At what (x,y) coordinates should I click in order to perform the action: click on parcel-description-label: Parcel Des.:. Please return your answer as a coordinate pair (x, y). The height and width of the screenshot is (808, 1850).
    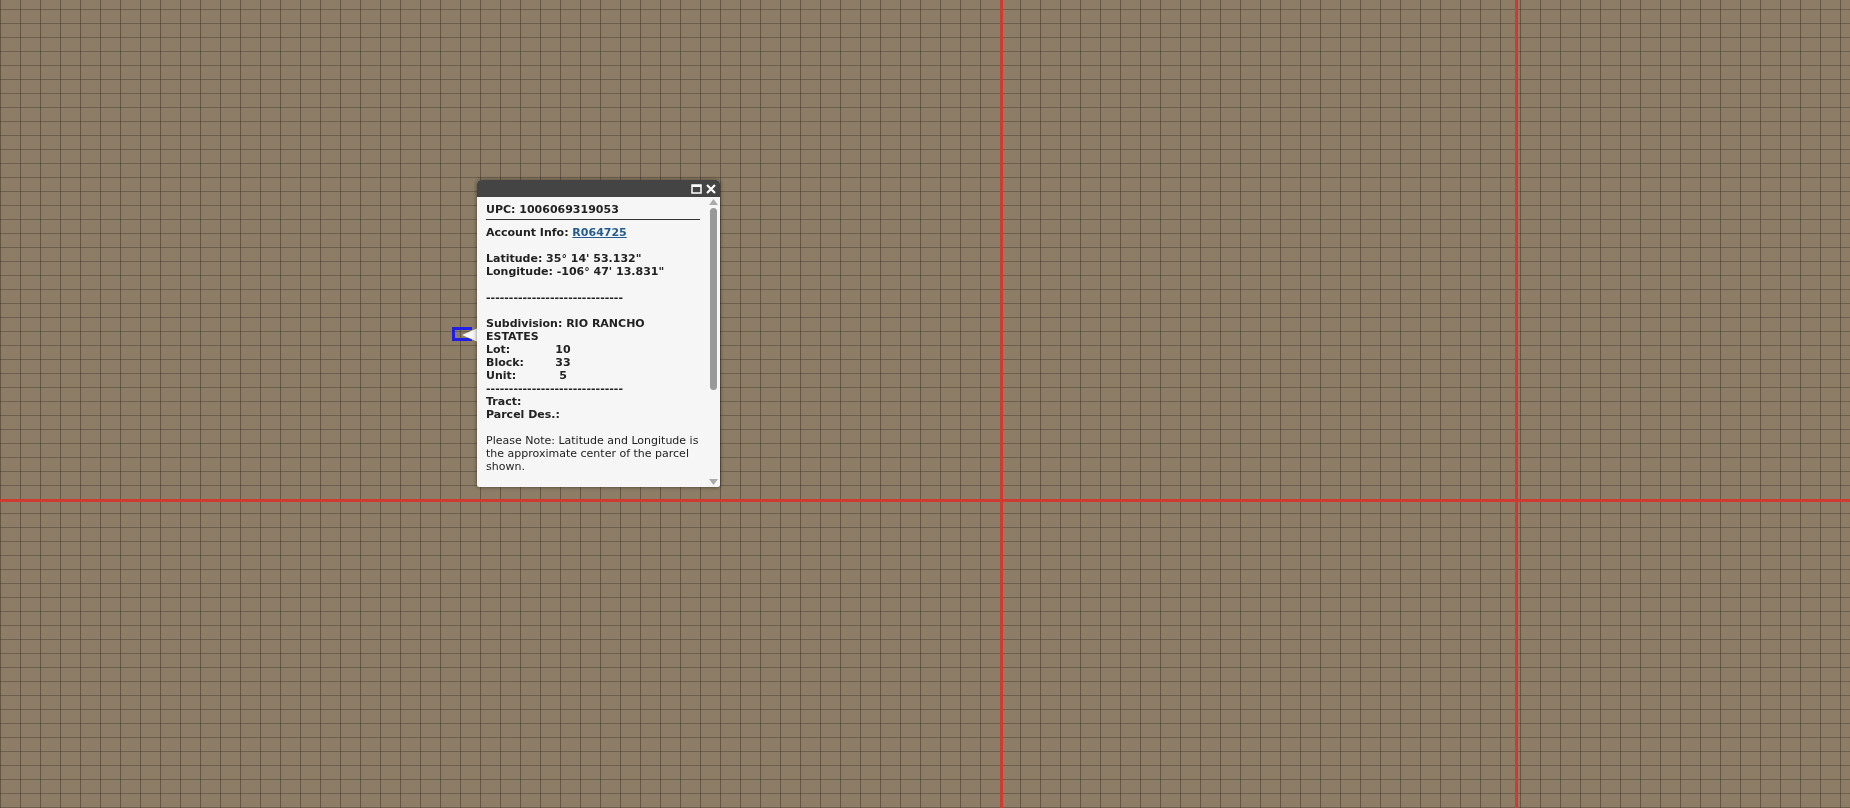
    Looking at the image, I should click on (523, 414).